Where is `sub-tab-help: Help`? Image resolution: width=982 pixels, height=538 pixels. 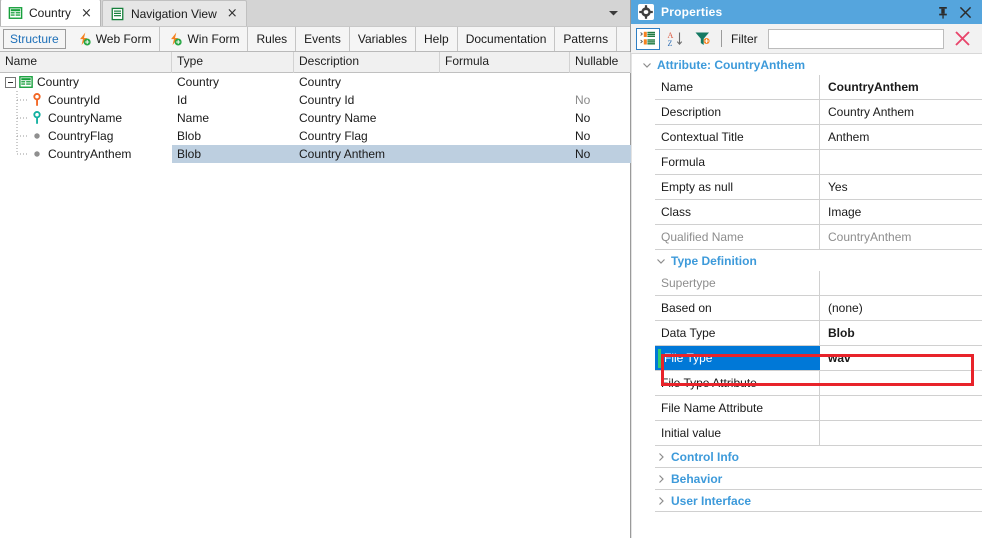 sub-tab-help: Help is located at coordinates (437, 39).